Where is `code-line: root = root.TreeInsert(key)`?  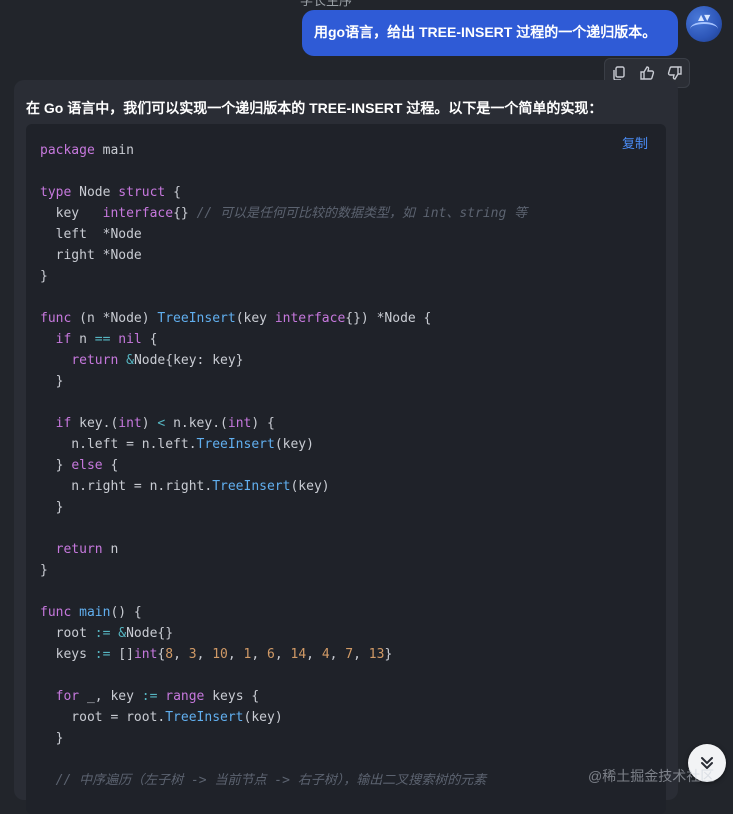 code-line: root = root.TreeInsert(key) is located at coordinates (161, 717).